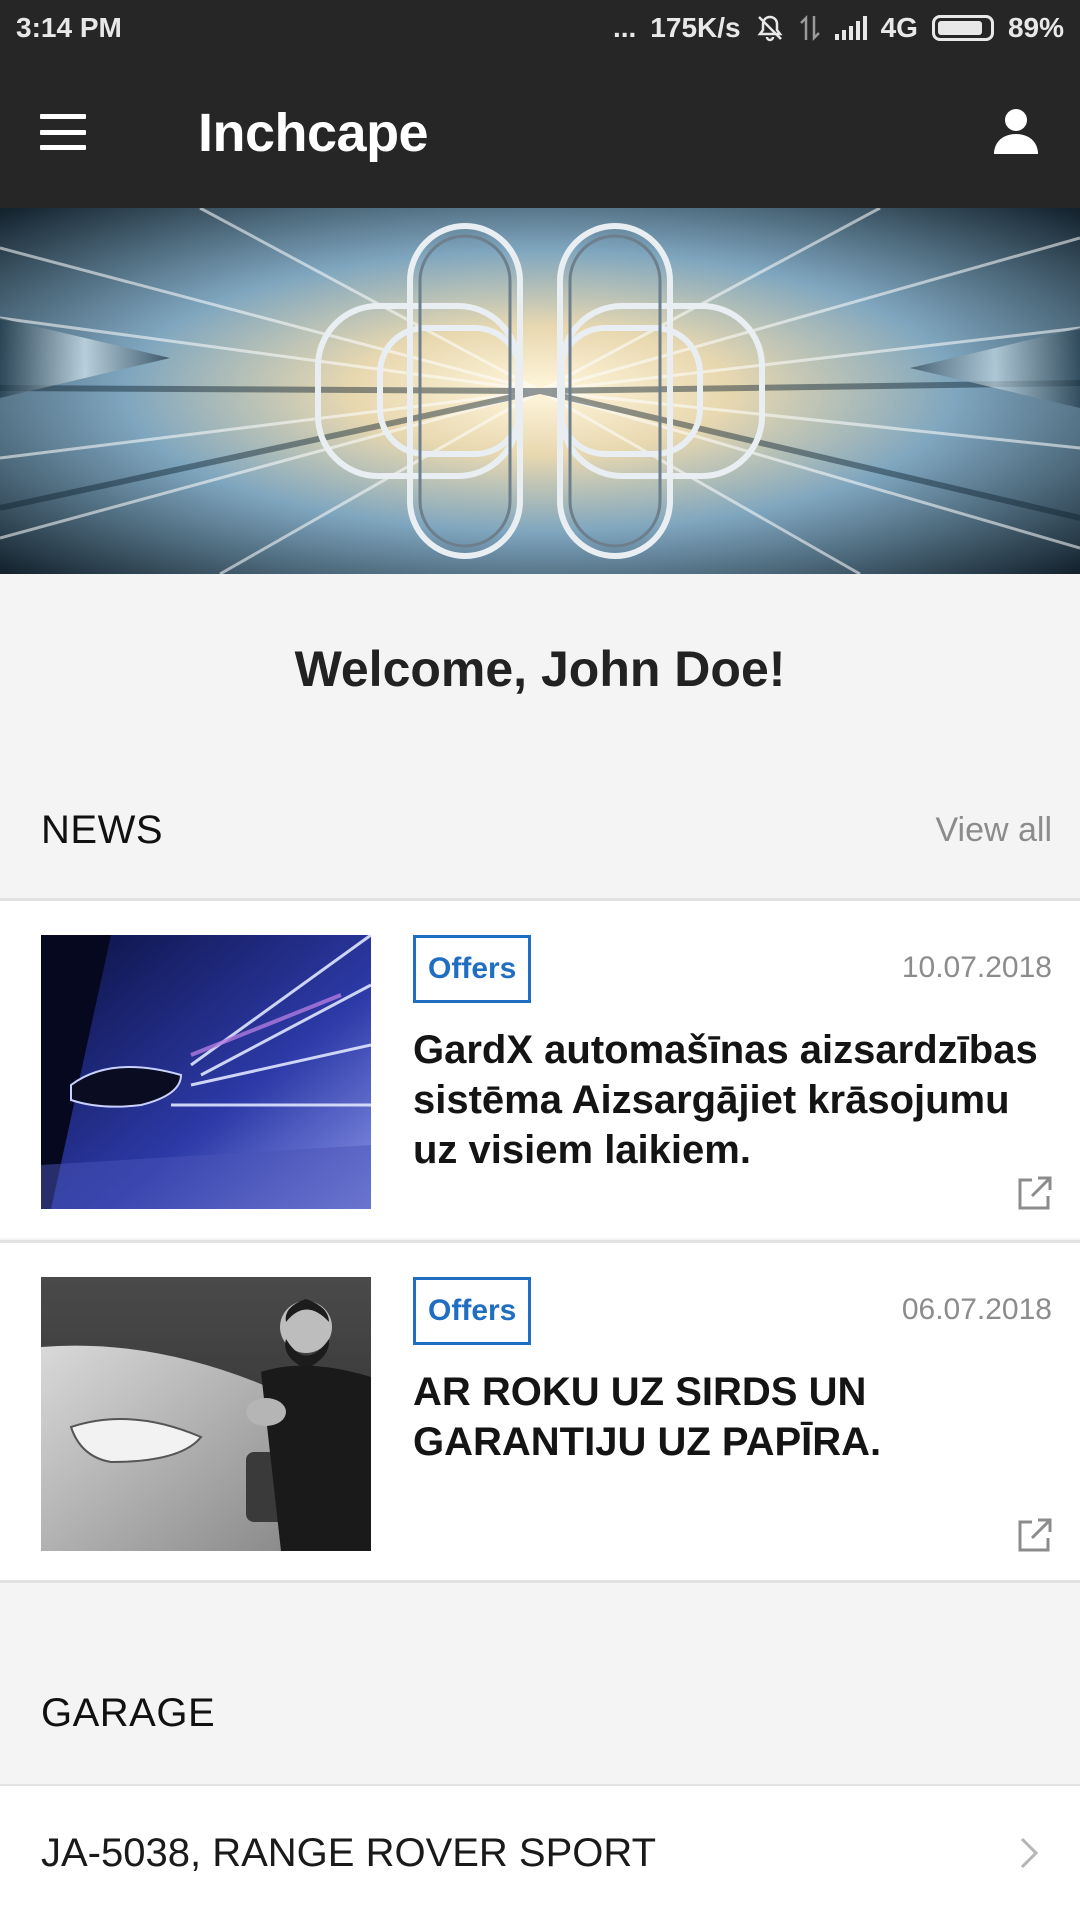 This screenshot has width=1080, height=1920. What do you see at coordinates (899, 27) in the screenshot?
I see `network-type: 4G` at bounding box center [899, 27].